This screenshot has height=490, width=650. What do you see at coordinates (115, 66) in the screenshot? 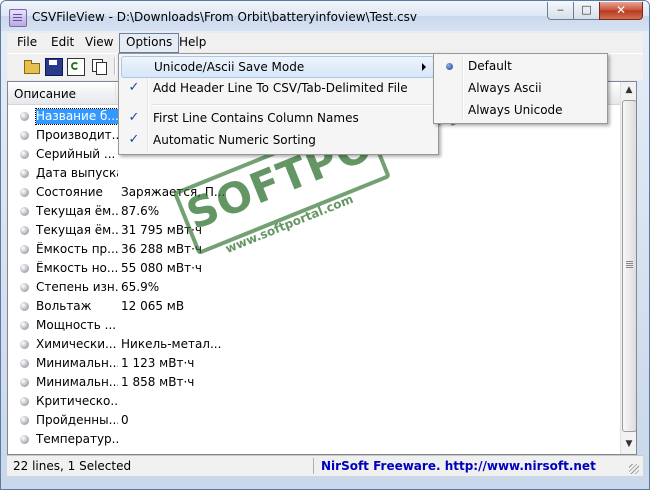
I see `toolbar-separator` at bounding box center [115, 66].